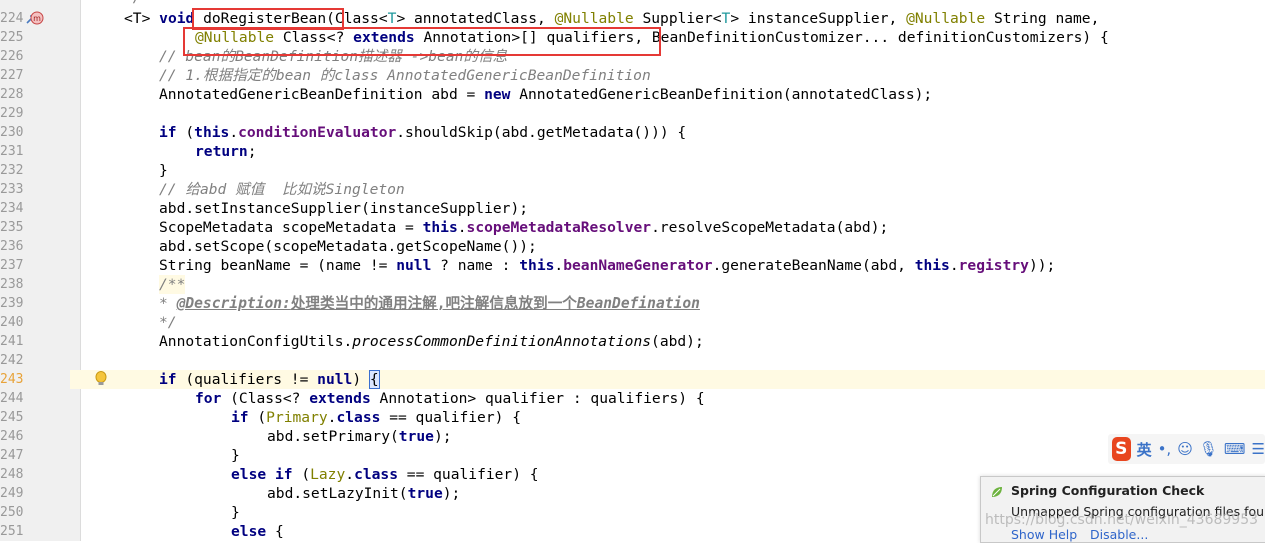 The width and height of the screenshot is (1265, 543). Describe the element at coordinates (12, 493) in the screenshot. I see `line-number: 249` at that location.